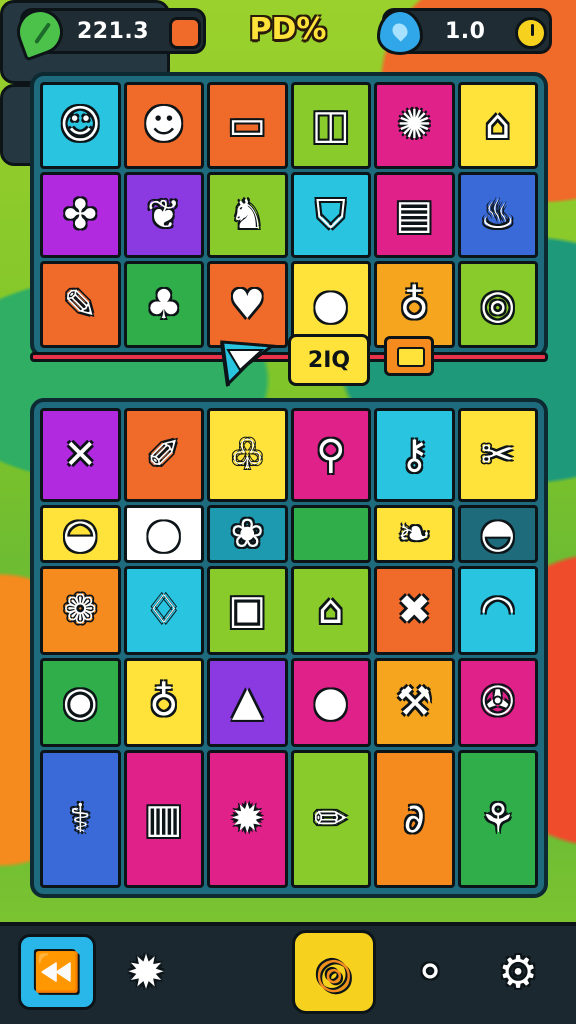 The height and width of the screenshot is (1024, 576). I want to click on frame-icon: ▣, so click(247, 610).